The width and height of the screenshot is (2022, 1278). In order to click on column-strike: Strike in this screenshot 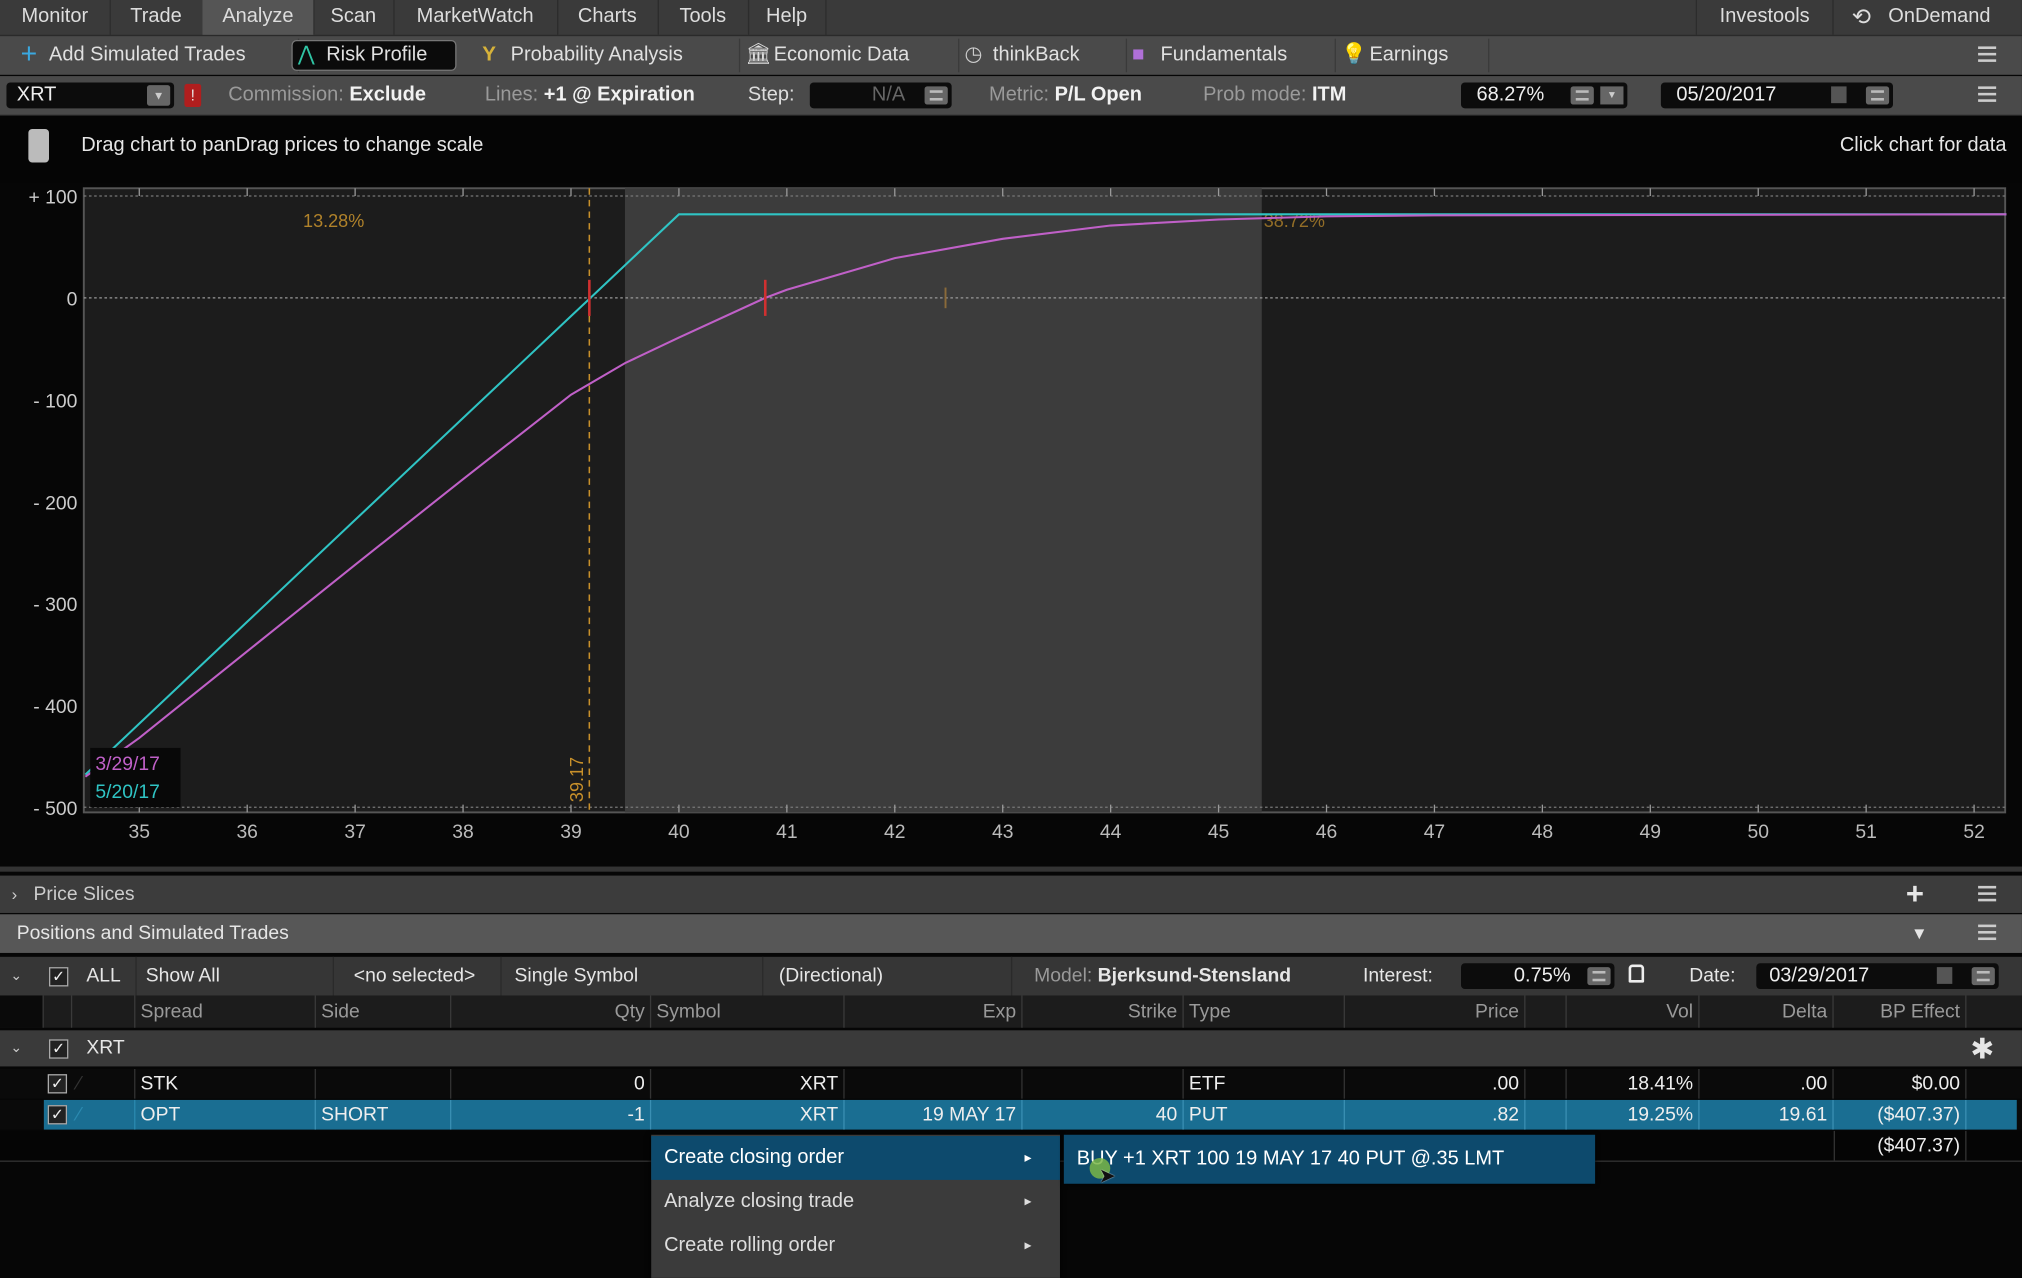, I will do `click(1103, 1011)`.